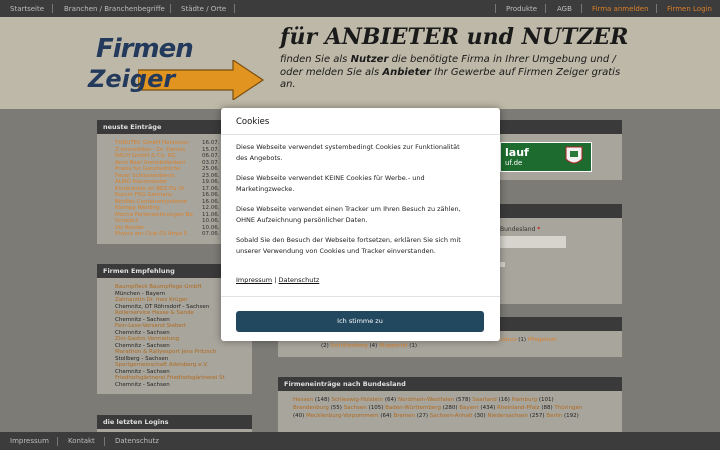 The image size is (720, 450). I want to click on promo-text: uf.de, so click(514, 163).